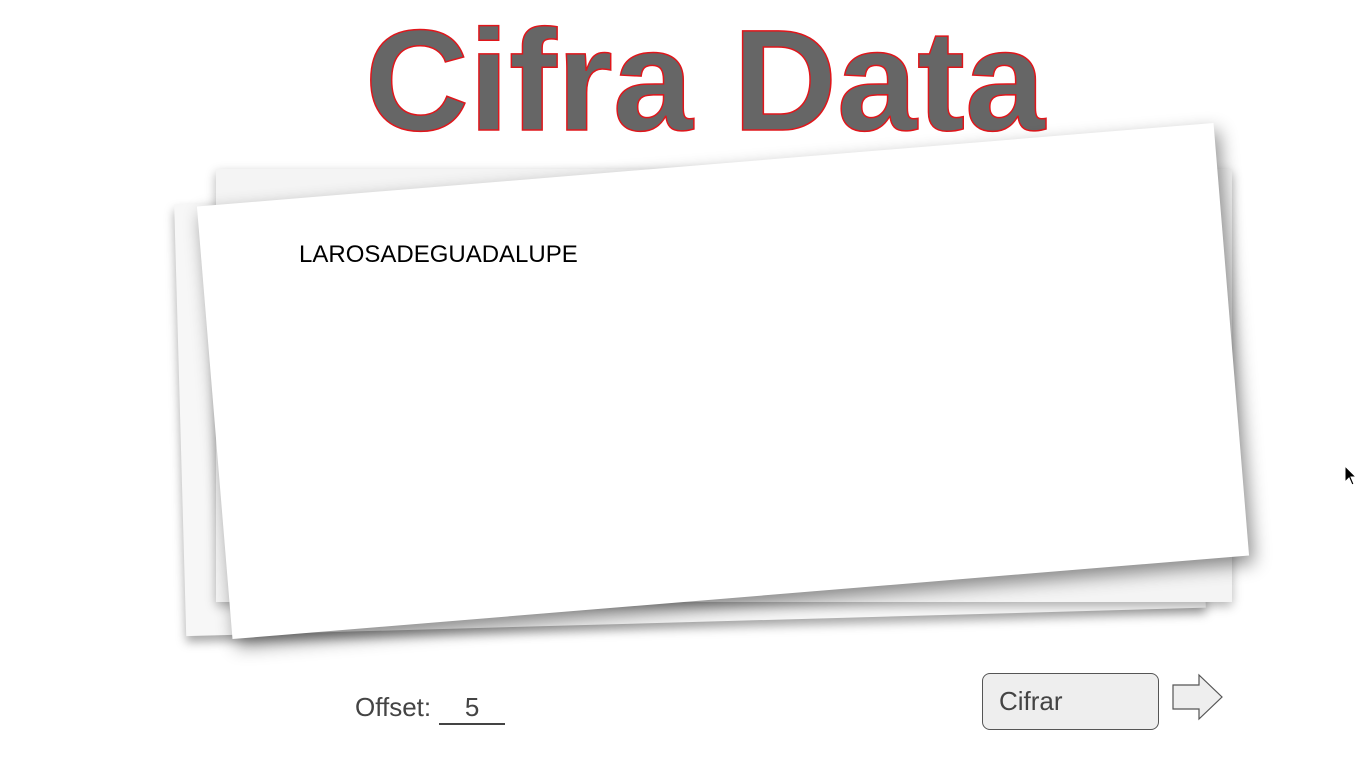 Image resolution: width=1366 pixels, height=768 pixels. I want to click on arrow-right-icon, so click(1197, 697).